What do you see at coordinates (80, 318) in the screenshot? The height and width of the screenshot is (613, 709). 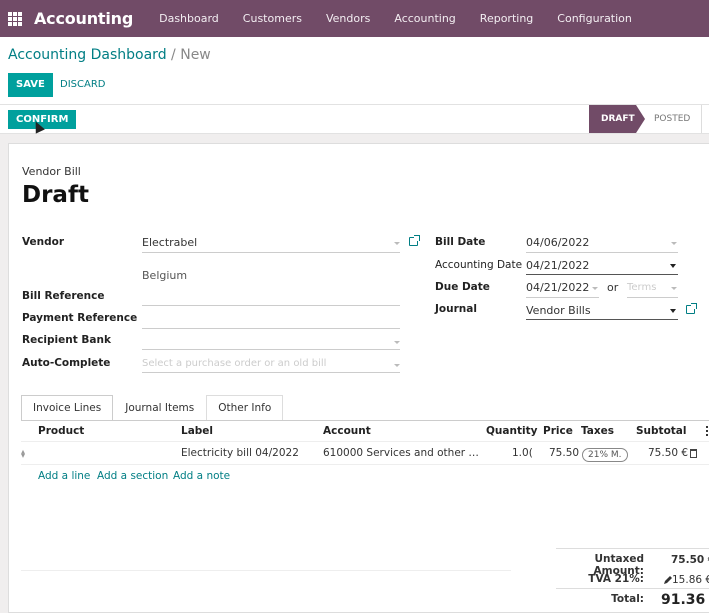 I see `payment-reference-label: Payment Reference` at bounding box center [80, 318].